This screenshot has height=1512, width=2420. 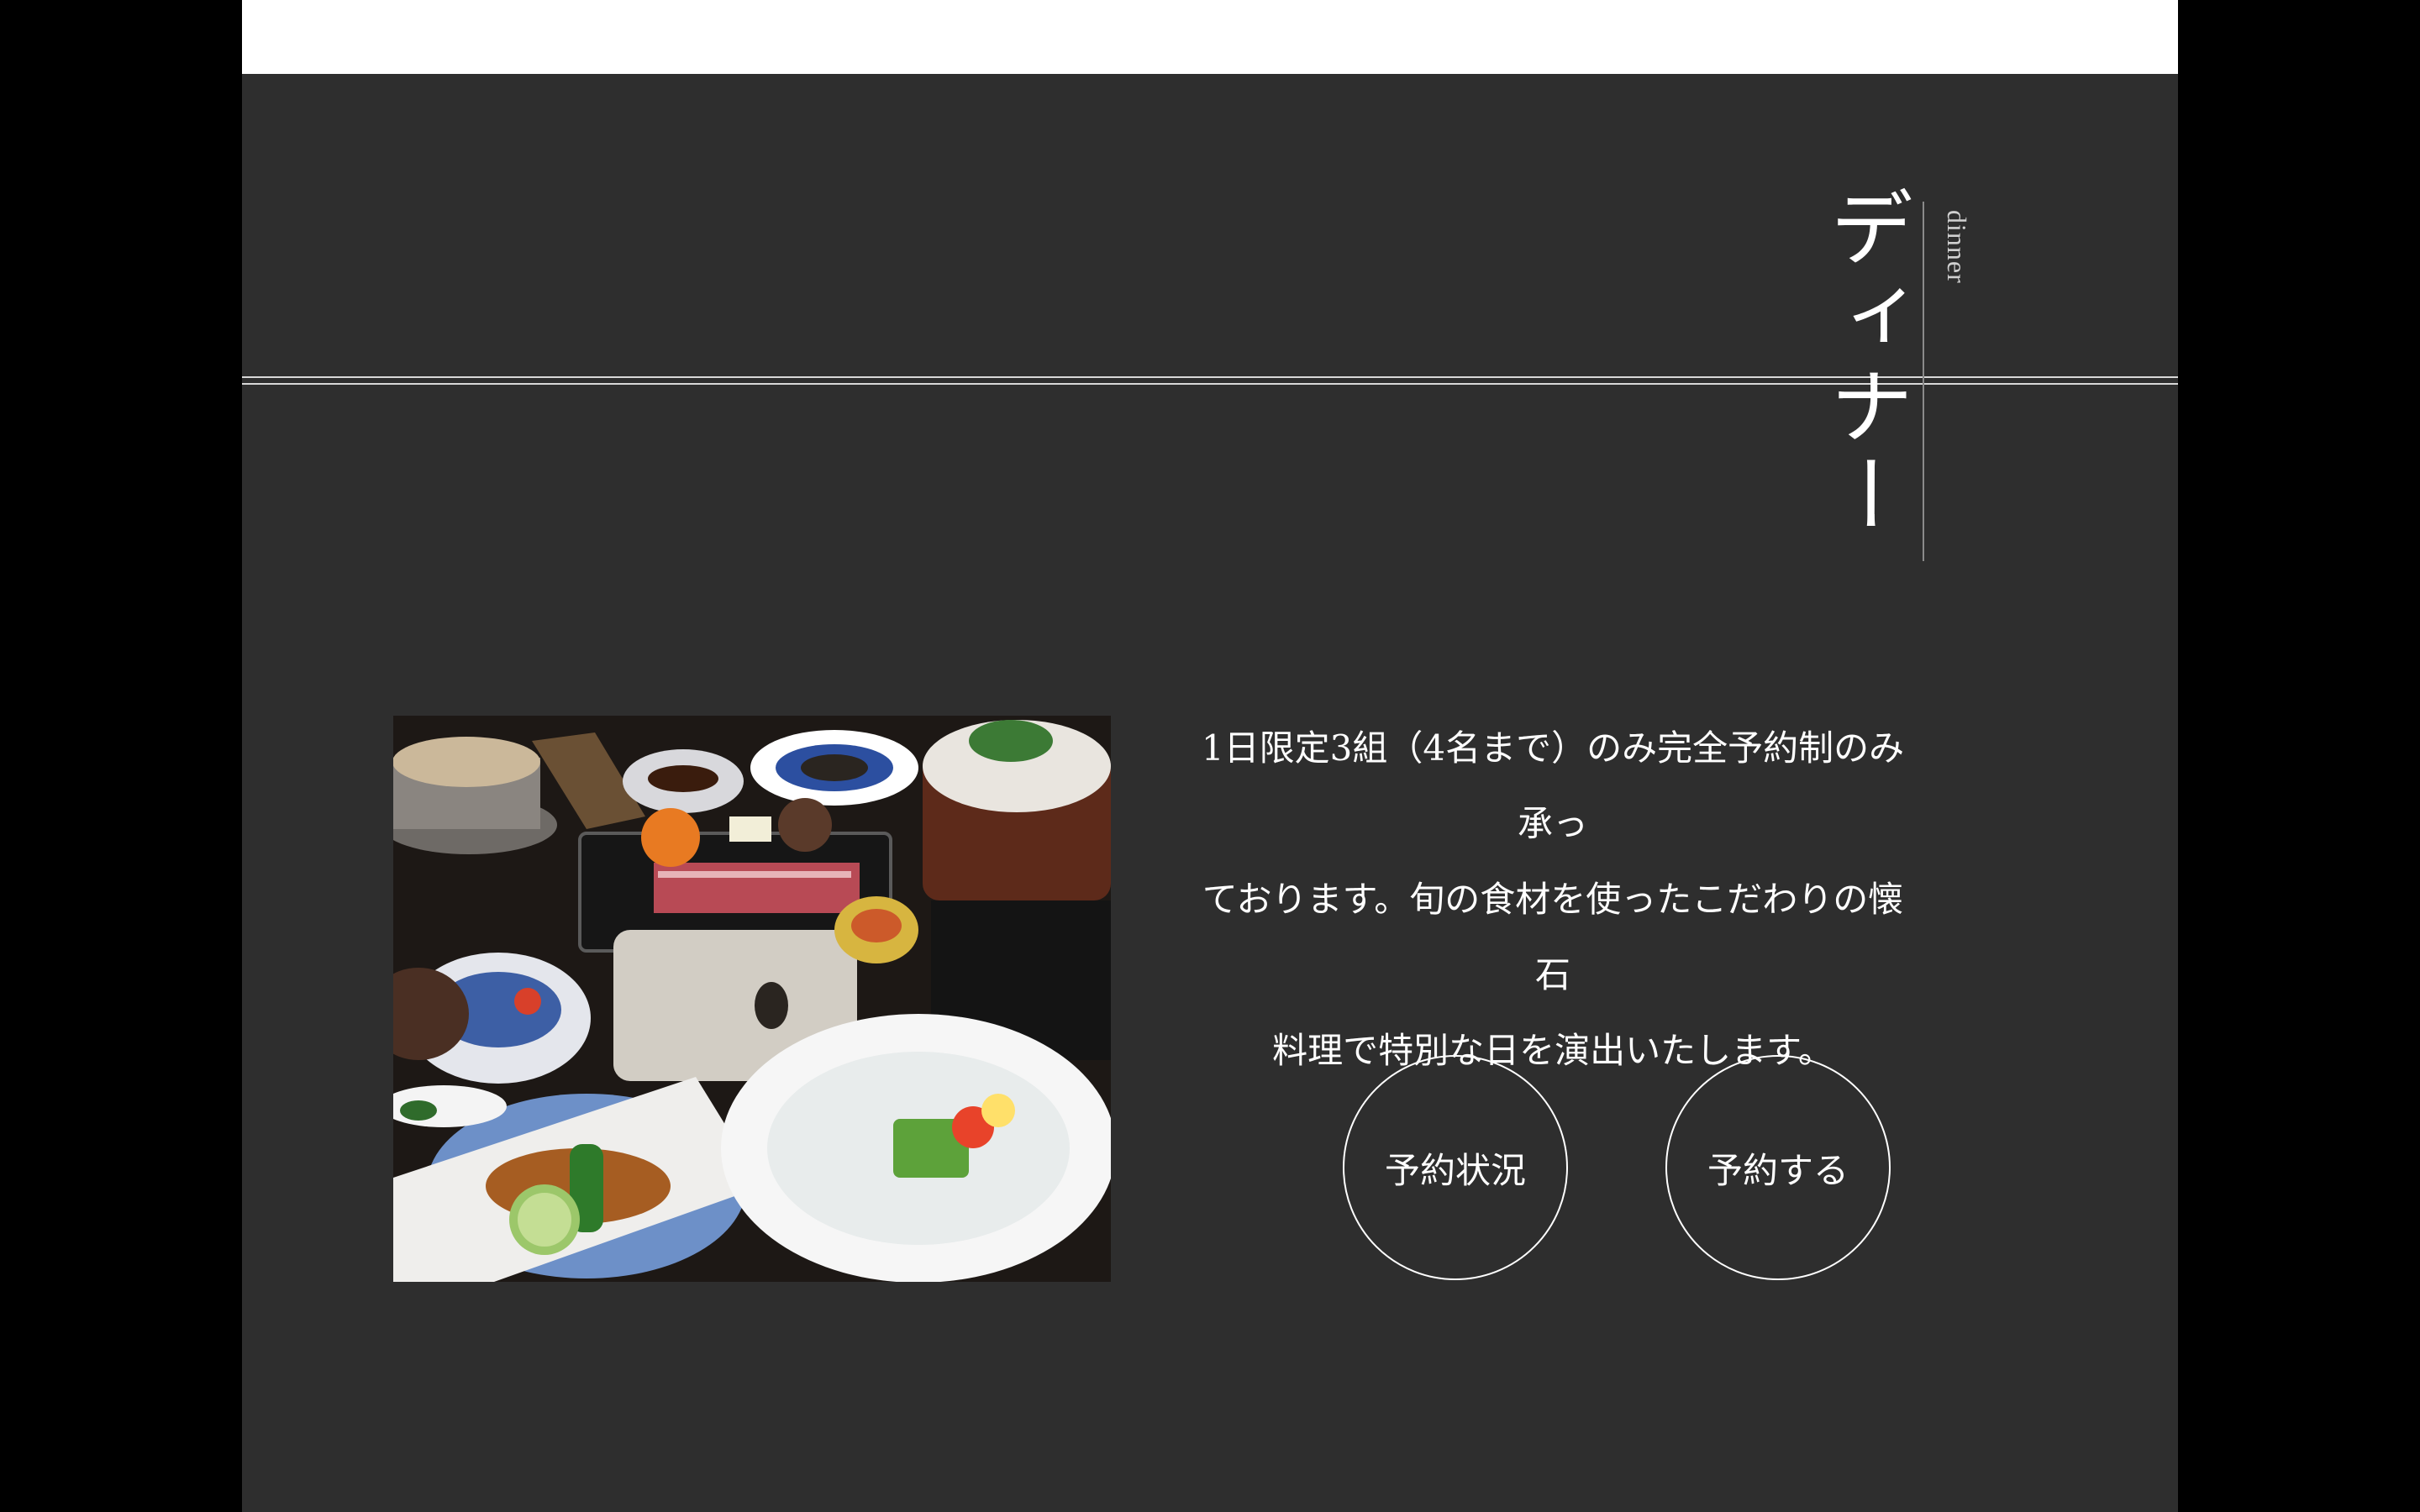 I want to click on section-subtitle: dinner, so click(x=1957, y=247).